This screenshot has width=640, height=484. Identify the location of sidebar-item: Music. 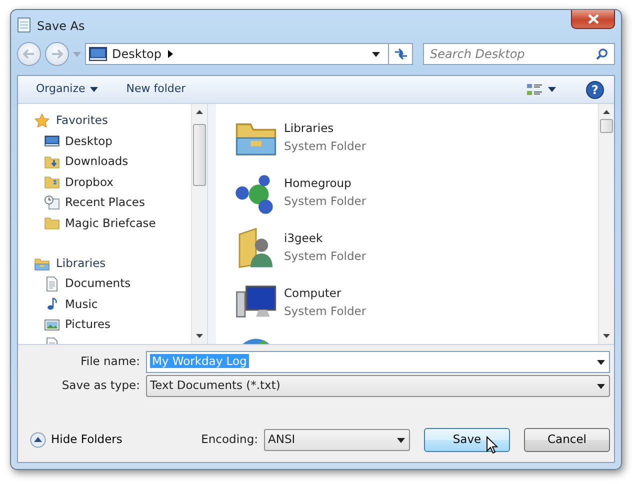
(81, 304).